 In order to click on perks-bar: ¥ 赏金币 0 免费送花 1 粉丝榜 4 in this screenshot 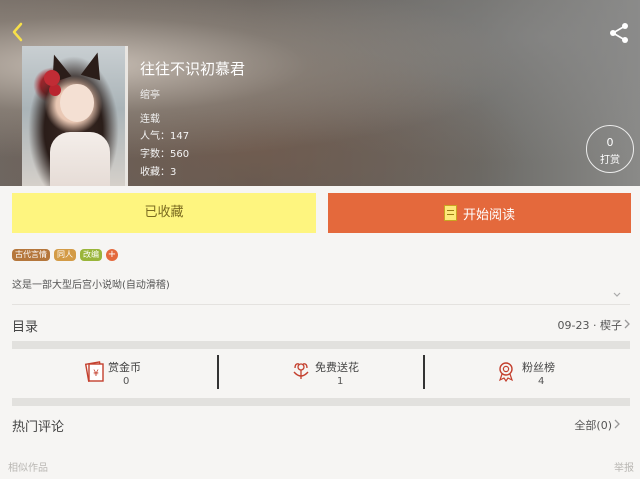, I will do `click(321, 372)`.